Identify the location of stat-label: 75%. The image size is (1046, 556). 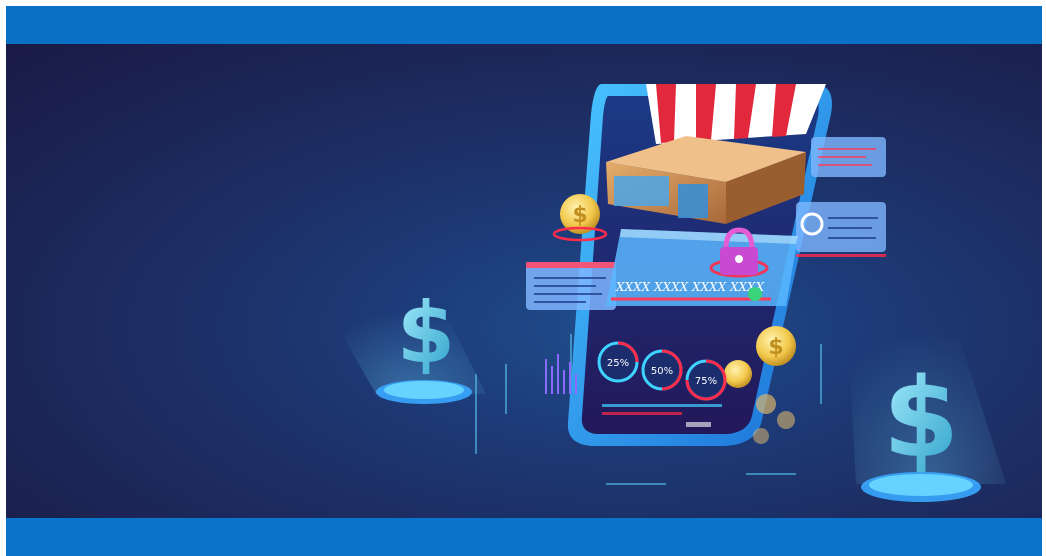
(706, 381).